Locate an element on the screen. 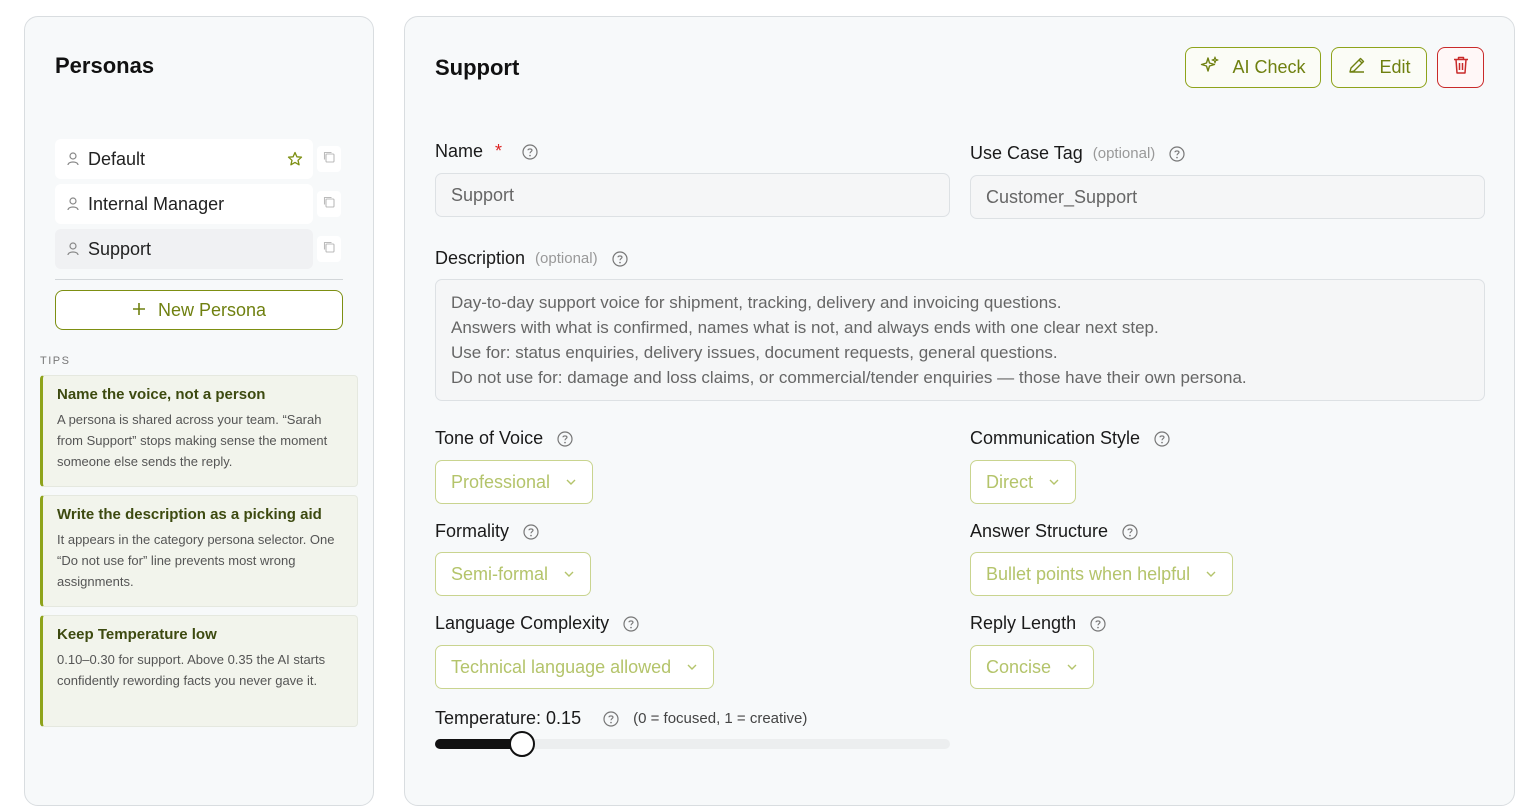 The image size is (1537, 806). tip-title: Name the voice, not a person is located at coordinates (161, 394).